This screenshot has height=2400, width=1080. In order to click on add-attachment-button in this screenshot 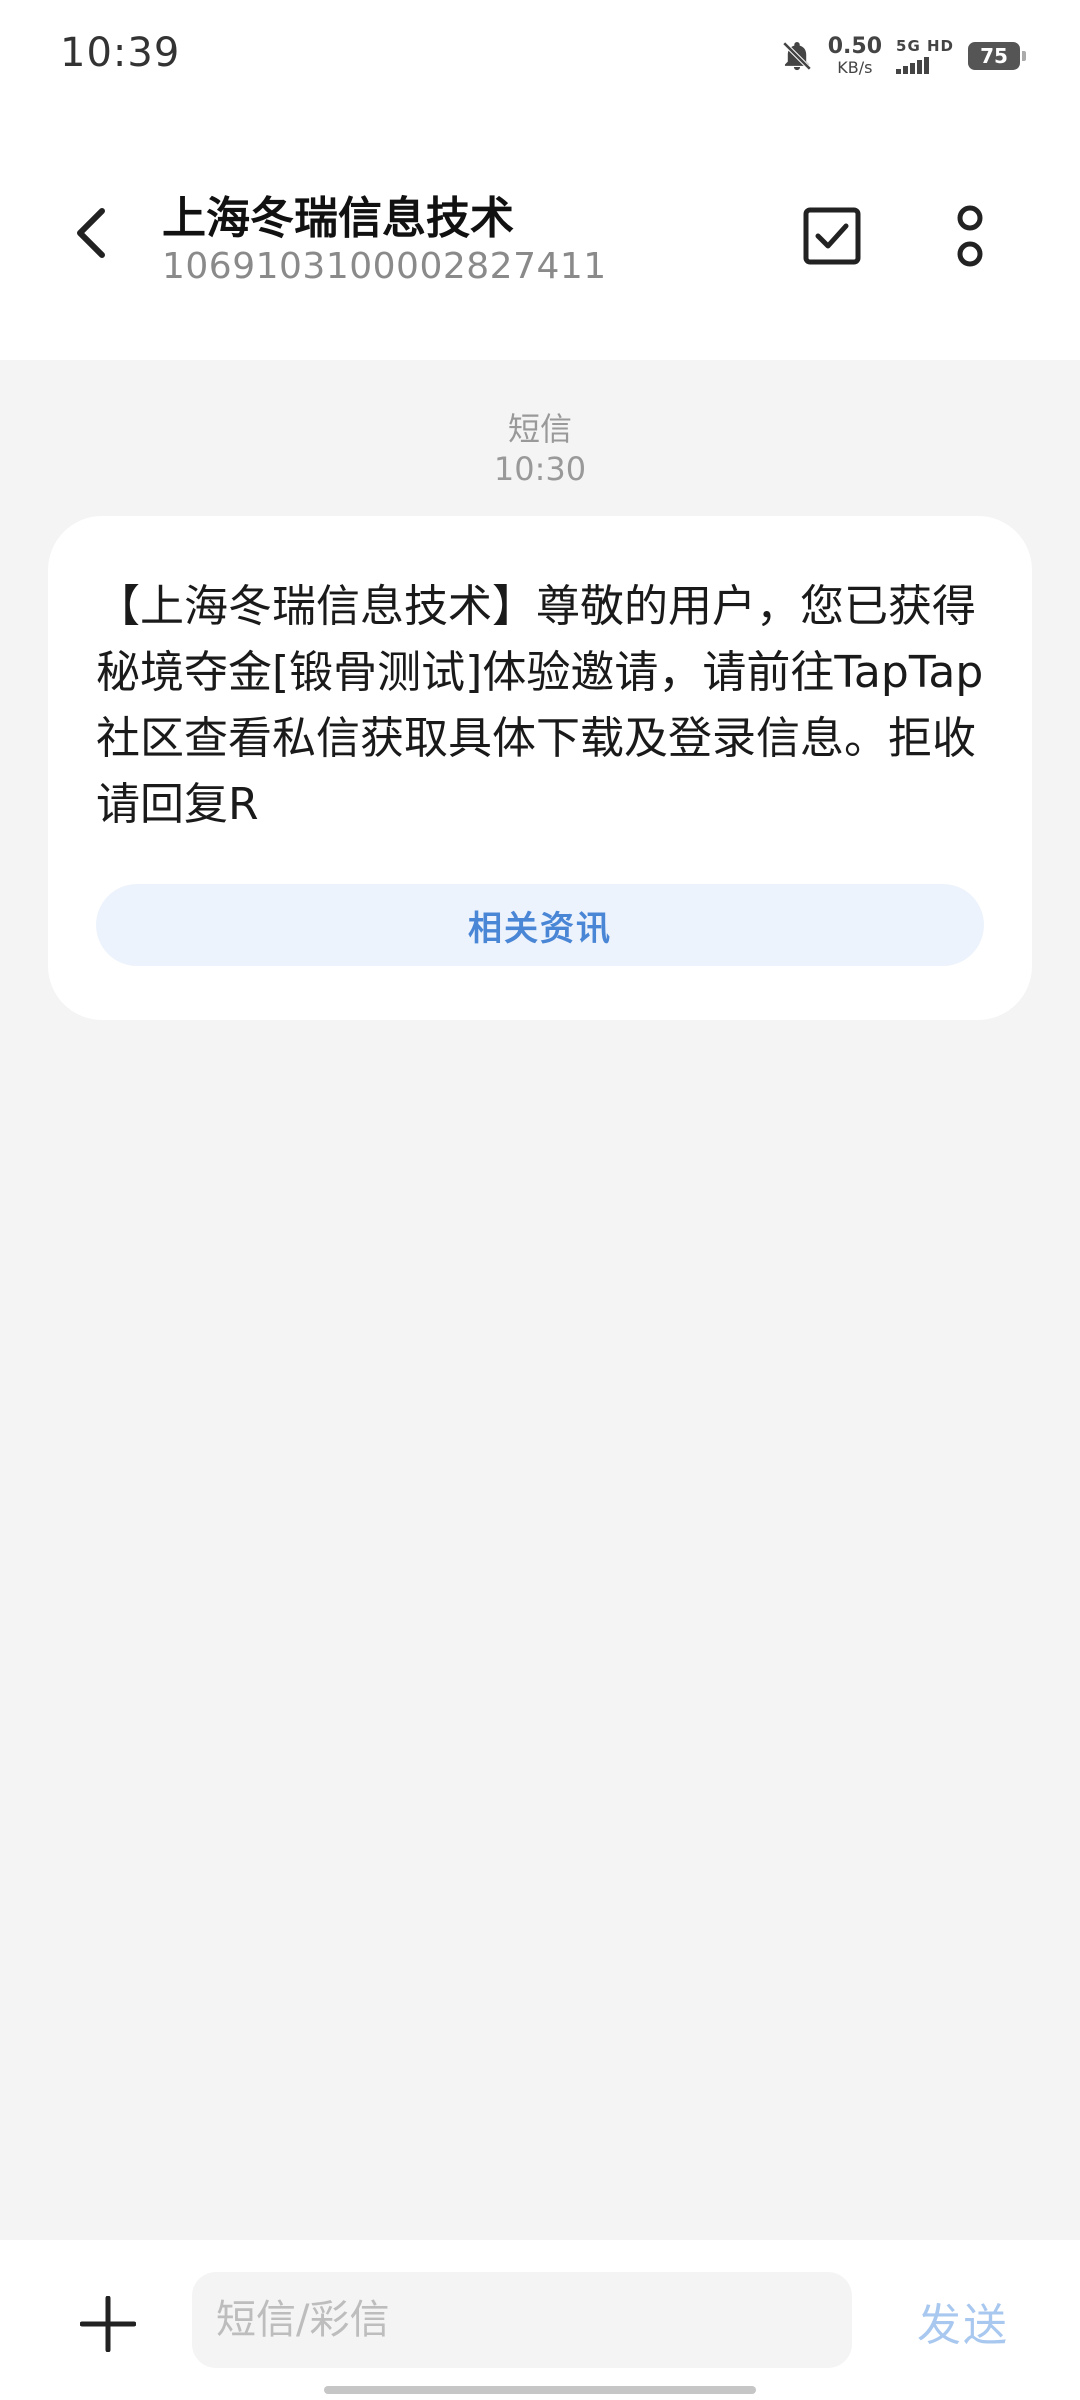, I will do `click(108, 2326)`.